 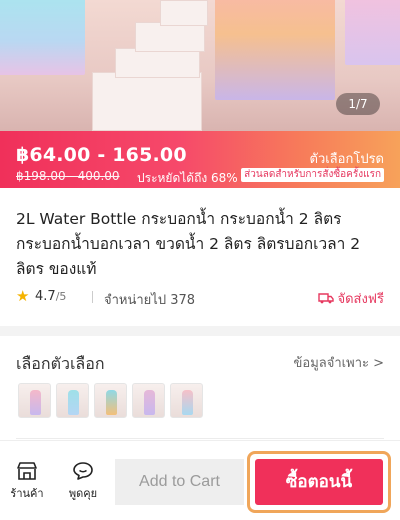 I want to click on rating-value: 4.7/5, so click(x=50, y=296).